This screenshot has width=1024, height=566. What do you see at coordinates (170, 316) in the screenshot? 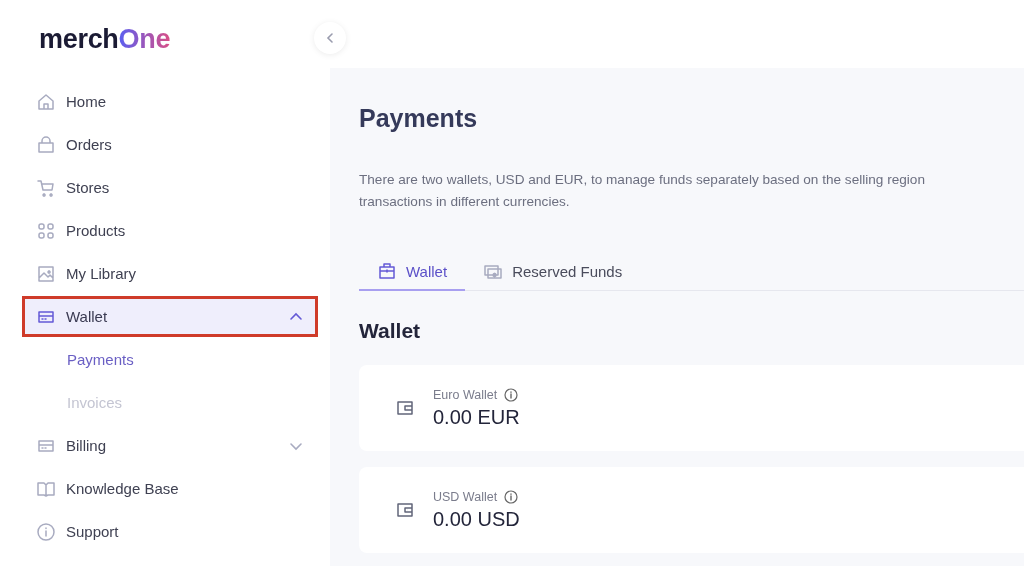
I see `nav-item: Wallet` at bounding box center [170, 316].